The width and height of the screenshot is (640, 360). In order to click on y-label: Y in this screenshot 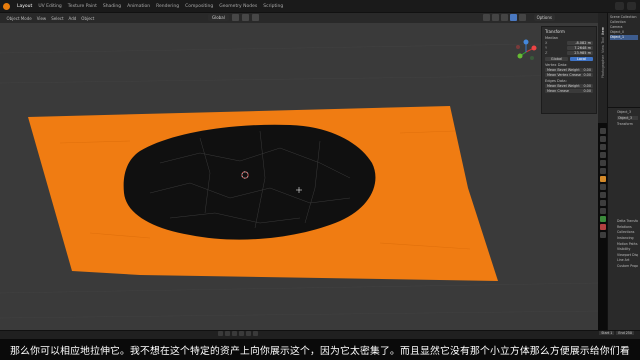, I will do `click(546, 48)`.